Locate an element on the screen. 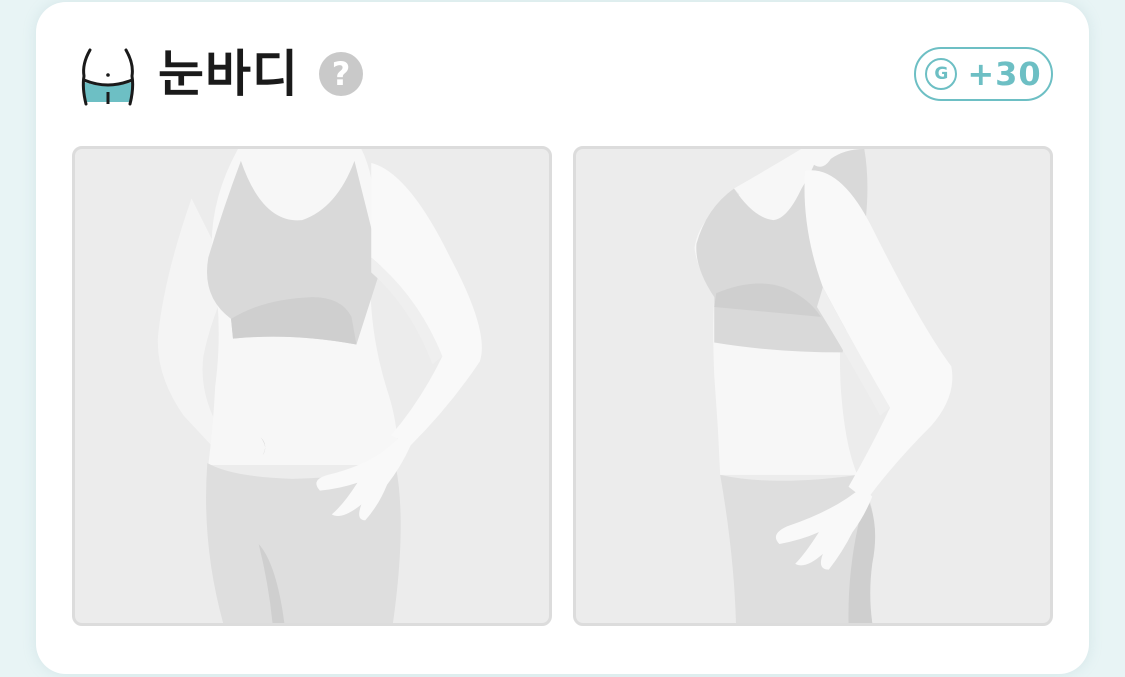  points-value: +30 is located at coordinates (1004, 74).